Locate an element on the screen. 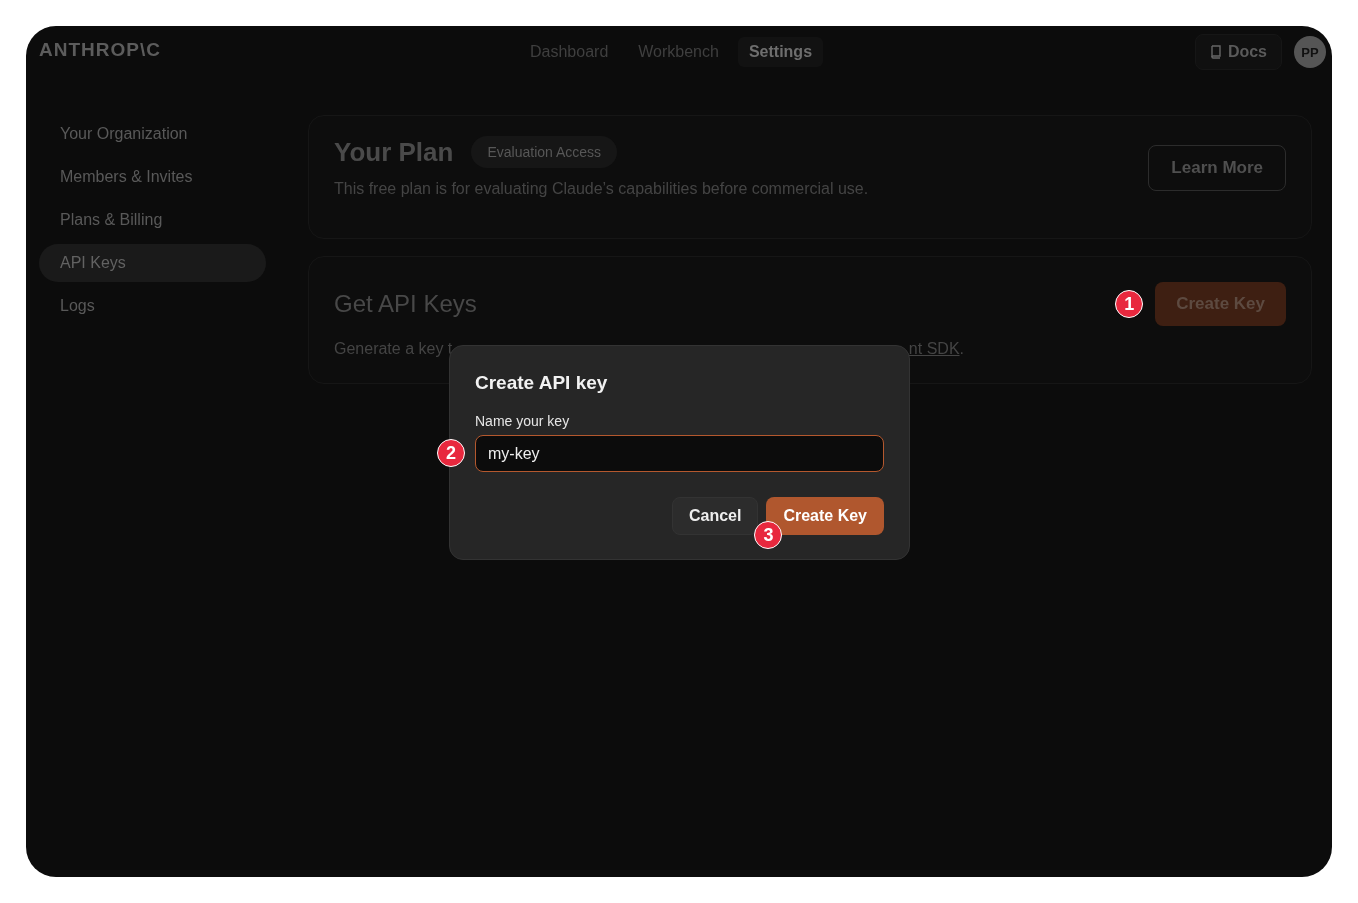 Image resolution: width=1358 pixels, height=903 pixels. sidebar-item: Logs is located at coordinates (152, 306).